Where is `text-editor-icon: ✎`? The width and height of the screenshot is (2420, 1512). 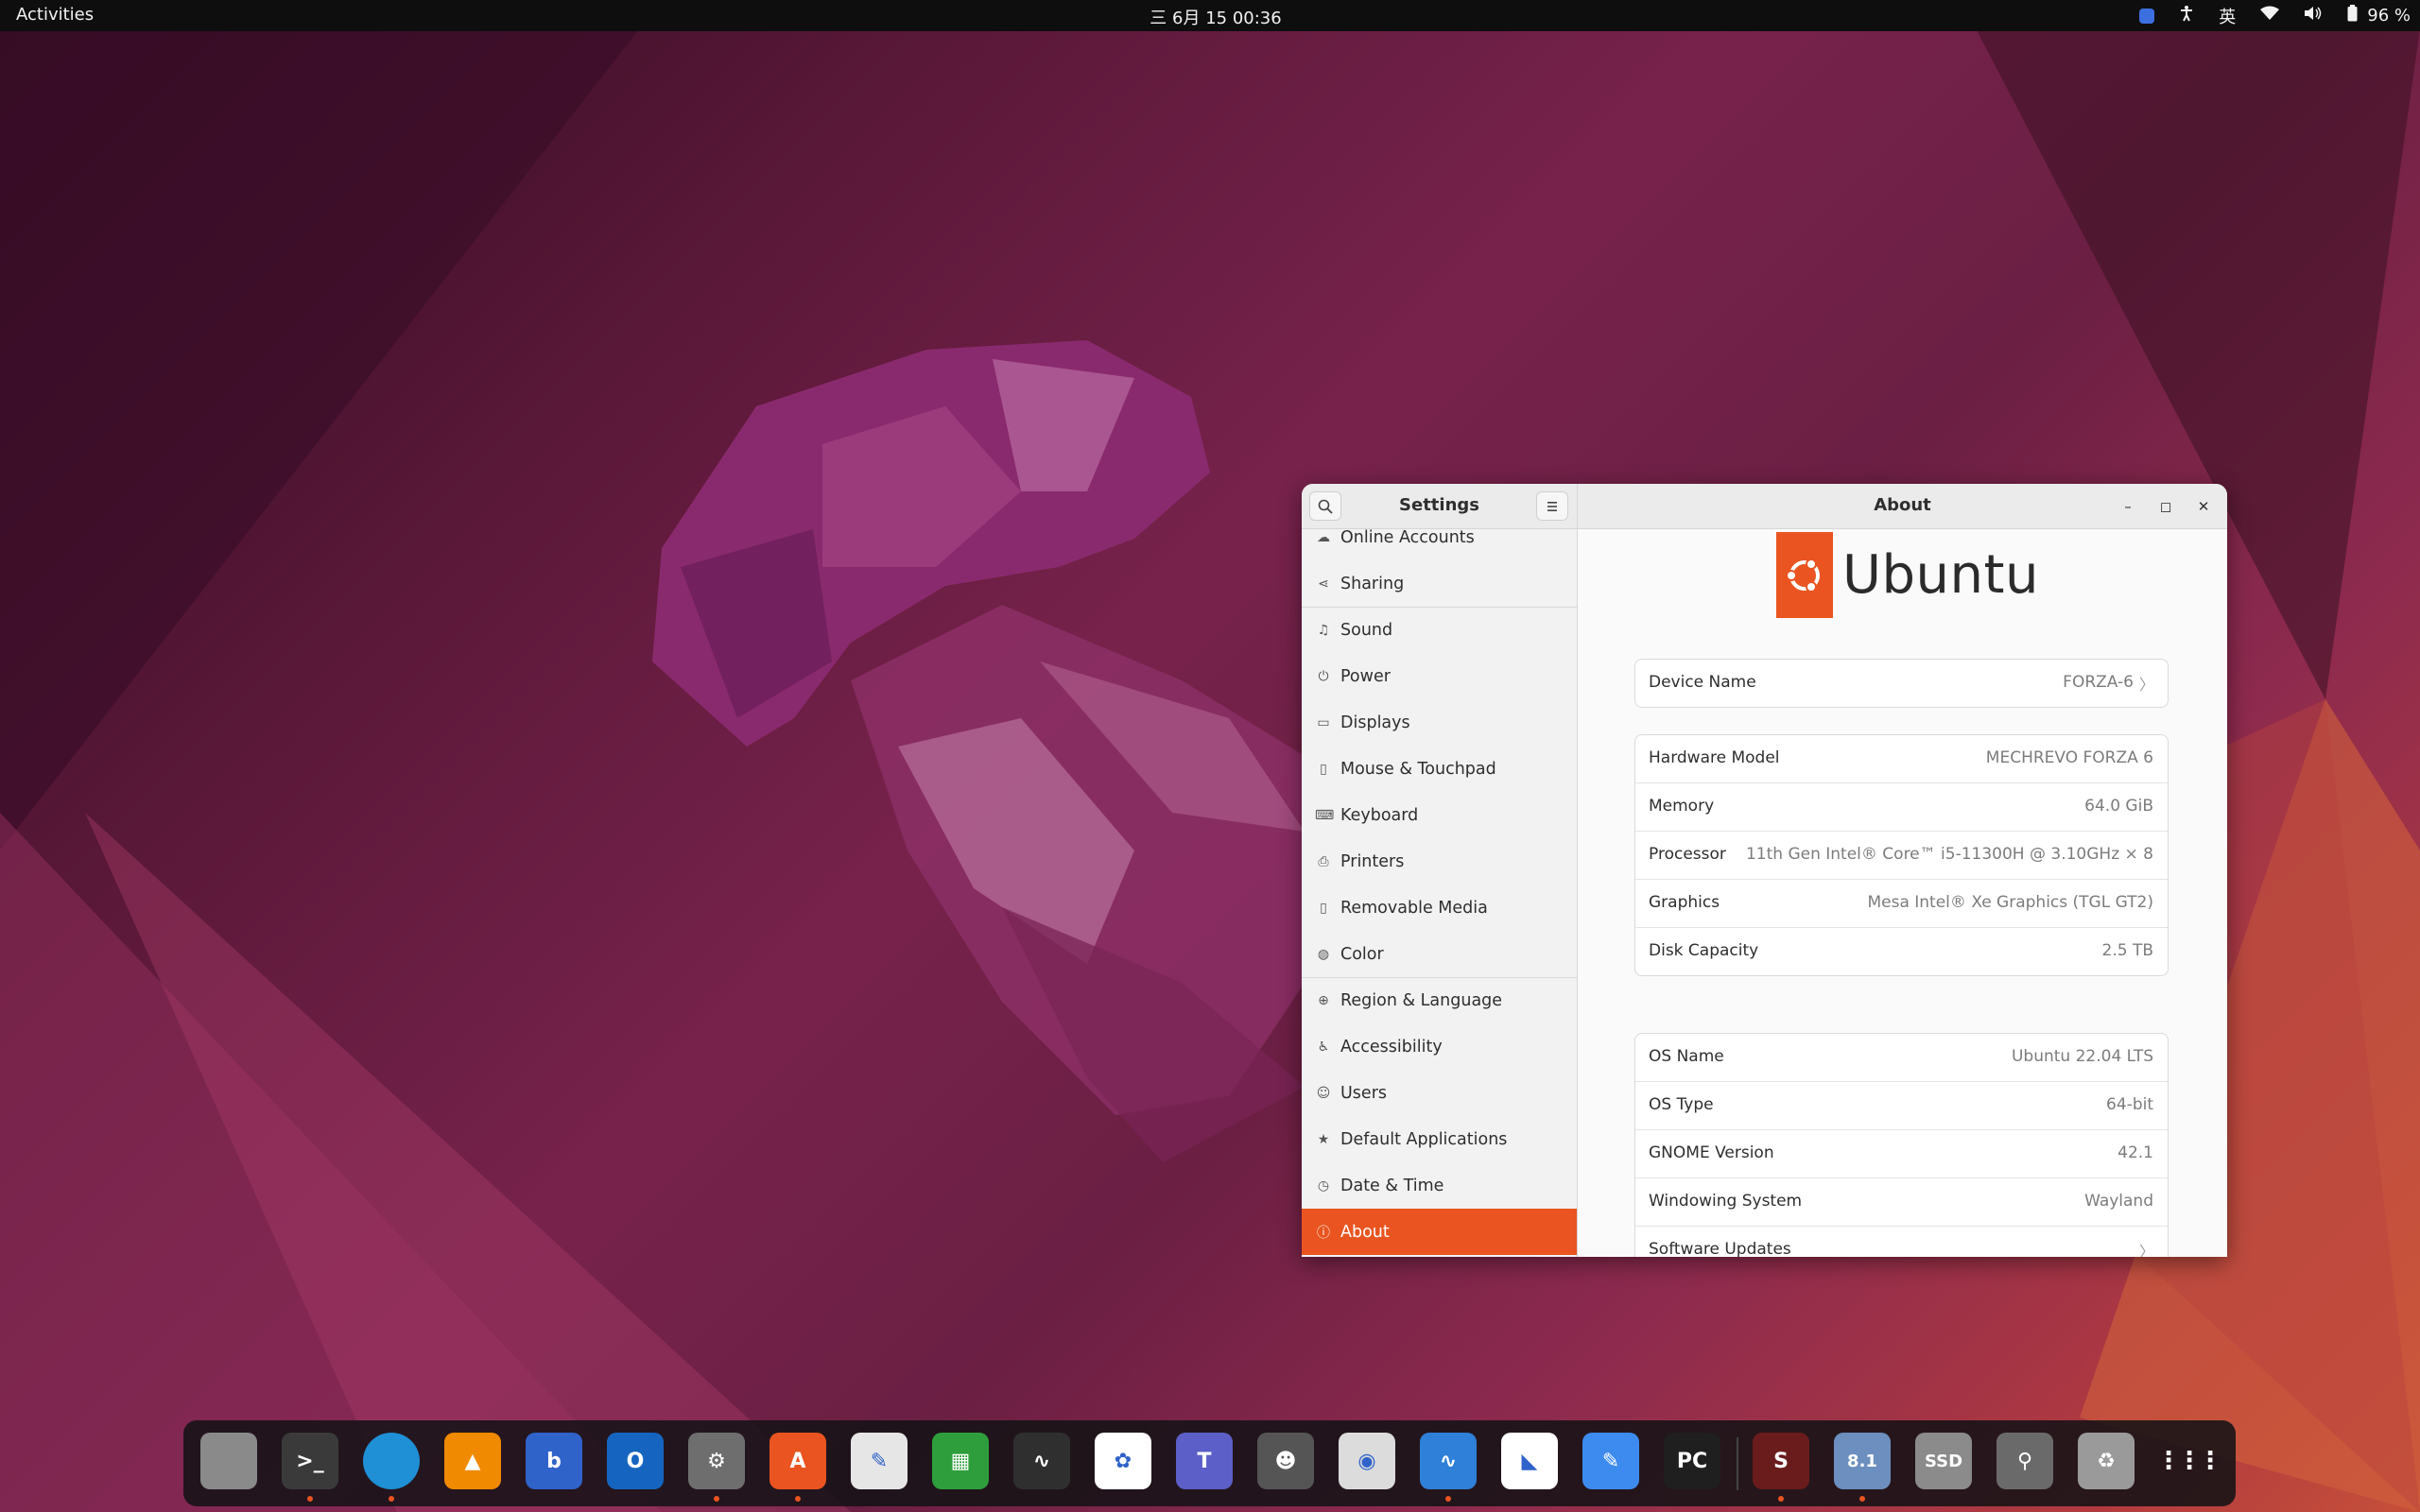
text-editor-icon: ✎ is located at coordinates (879, 1461).